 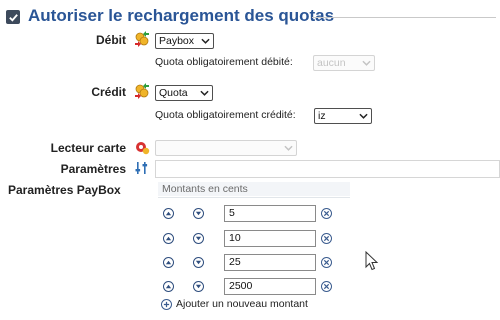 I want to click on card-reader-select, so click(x=226, y=148).